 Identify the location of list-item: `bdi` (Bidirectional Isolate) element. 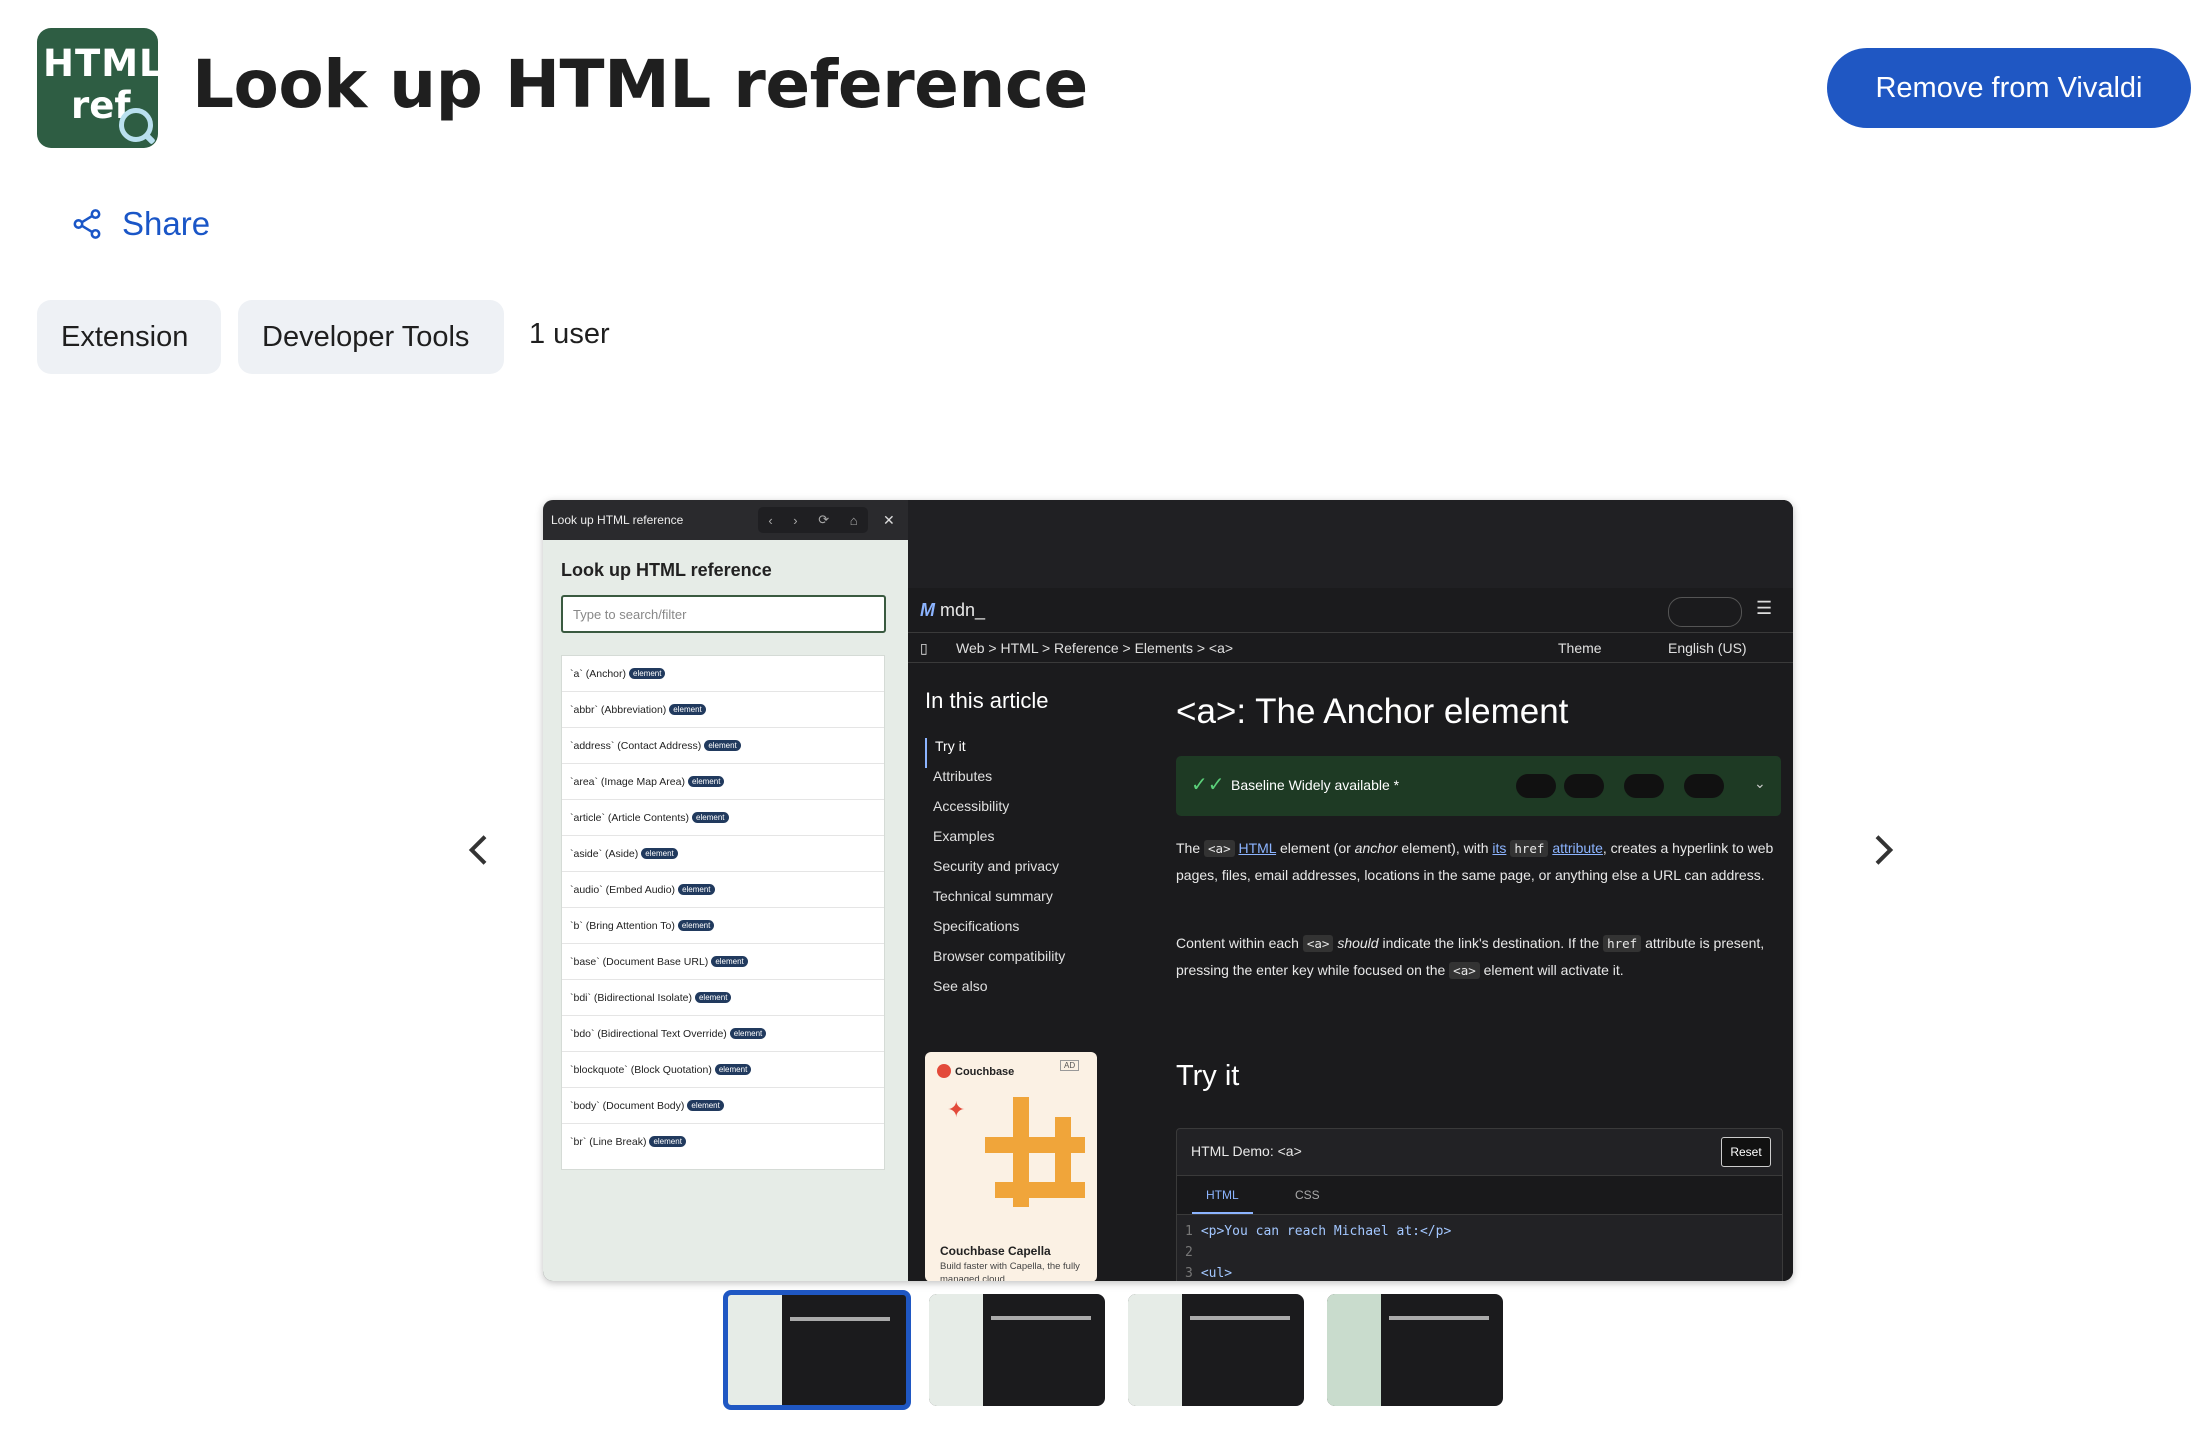
(723, 998).